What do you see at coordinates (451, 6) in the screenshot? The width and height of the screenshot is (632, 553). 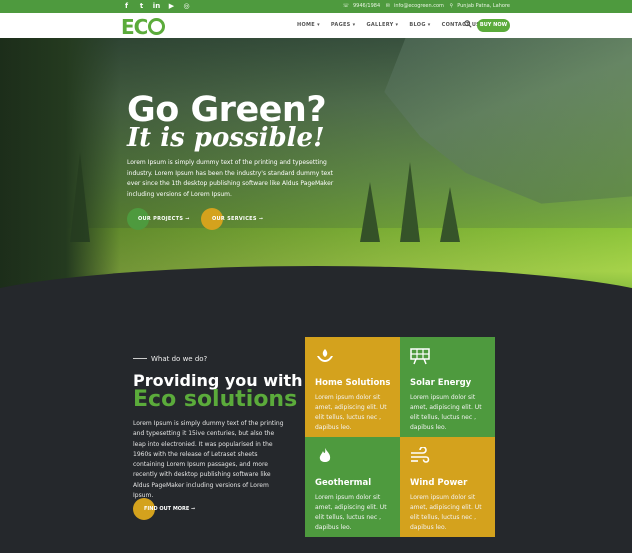 I see `location-icon: ⚲` at bounding box center [451, 6].